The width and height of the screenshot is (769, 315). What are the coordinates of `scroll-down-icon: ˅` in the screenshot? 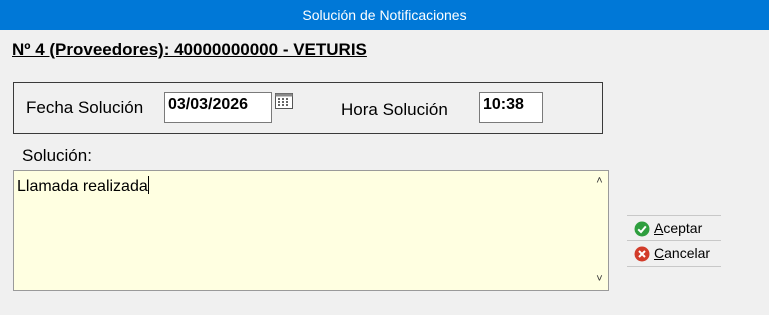 It's located at (599, 279).